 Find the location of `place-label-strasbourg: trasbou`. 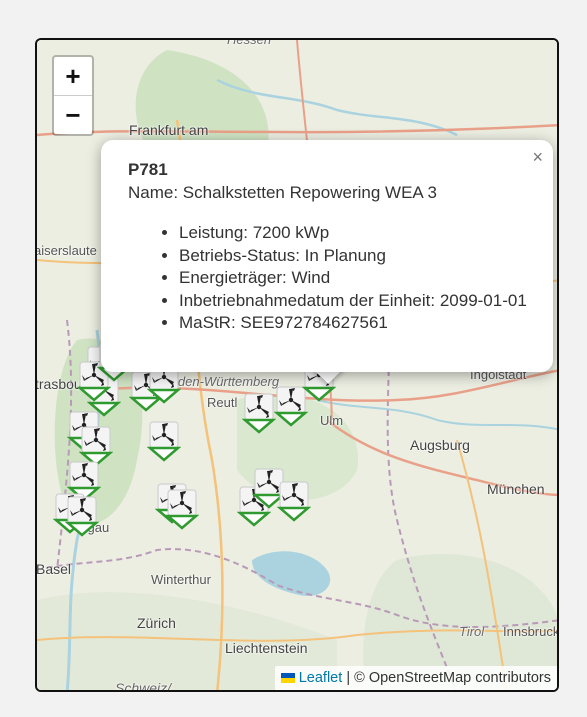

place-label-strasbourg: trasbou is located at coordinates (58, 384).